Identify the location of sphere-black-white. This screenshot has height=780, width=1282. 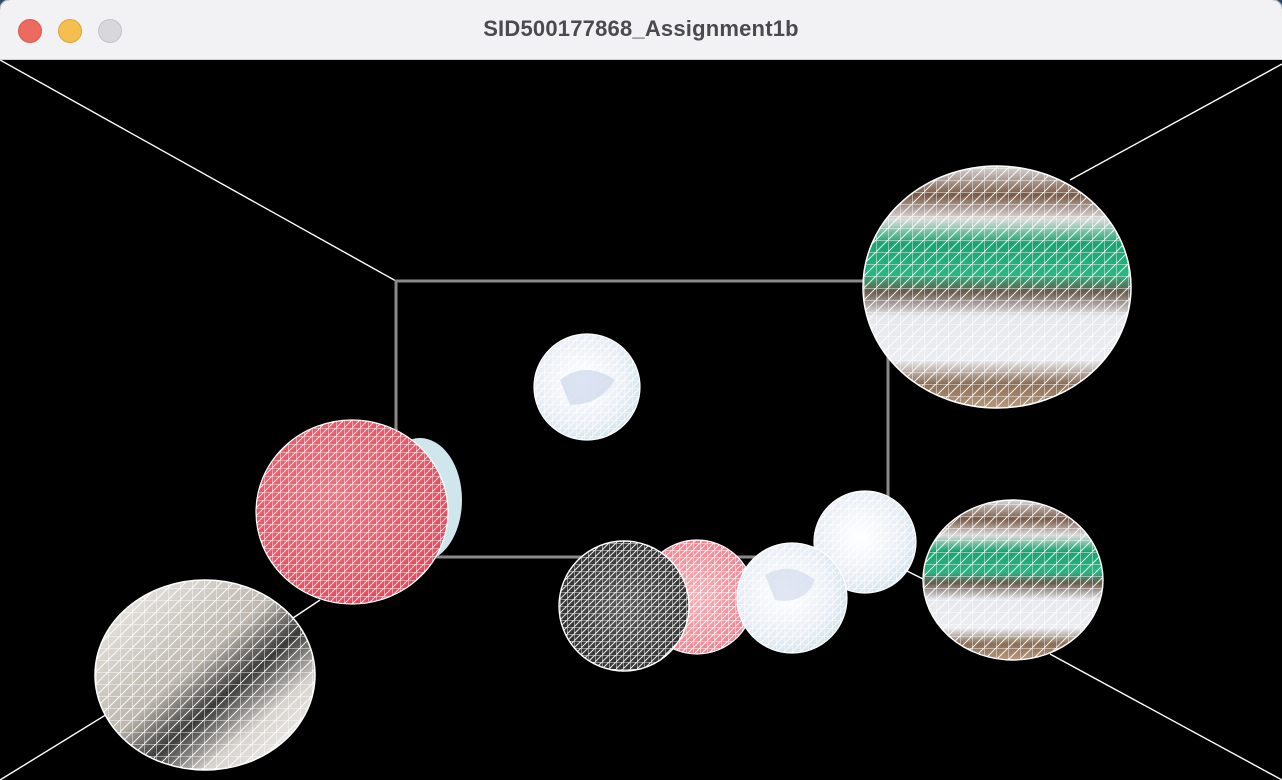
(624, 606).